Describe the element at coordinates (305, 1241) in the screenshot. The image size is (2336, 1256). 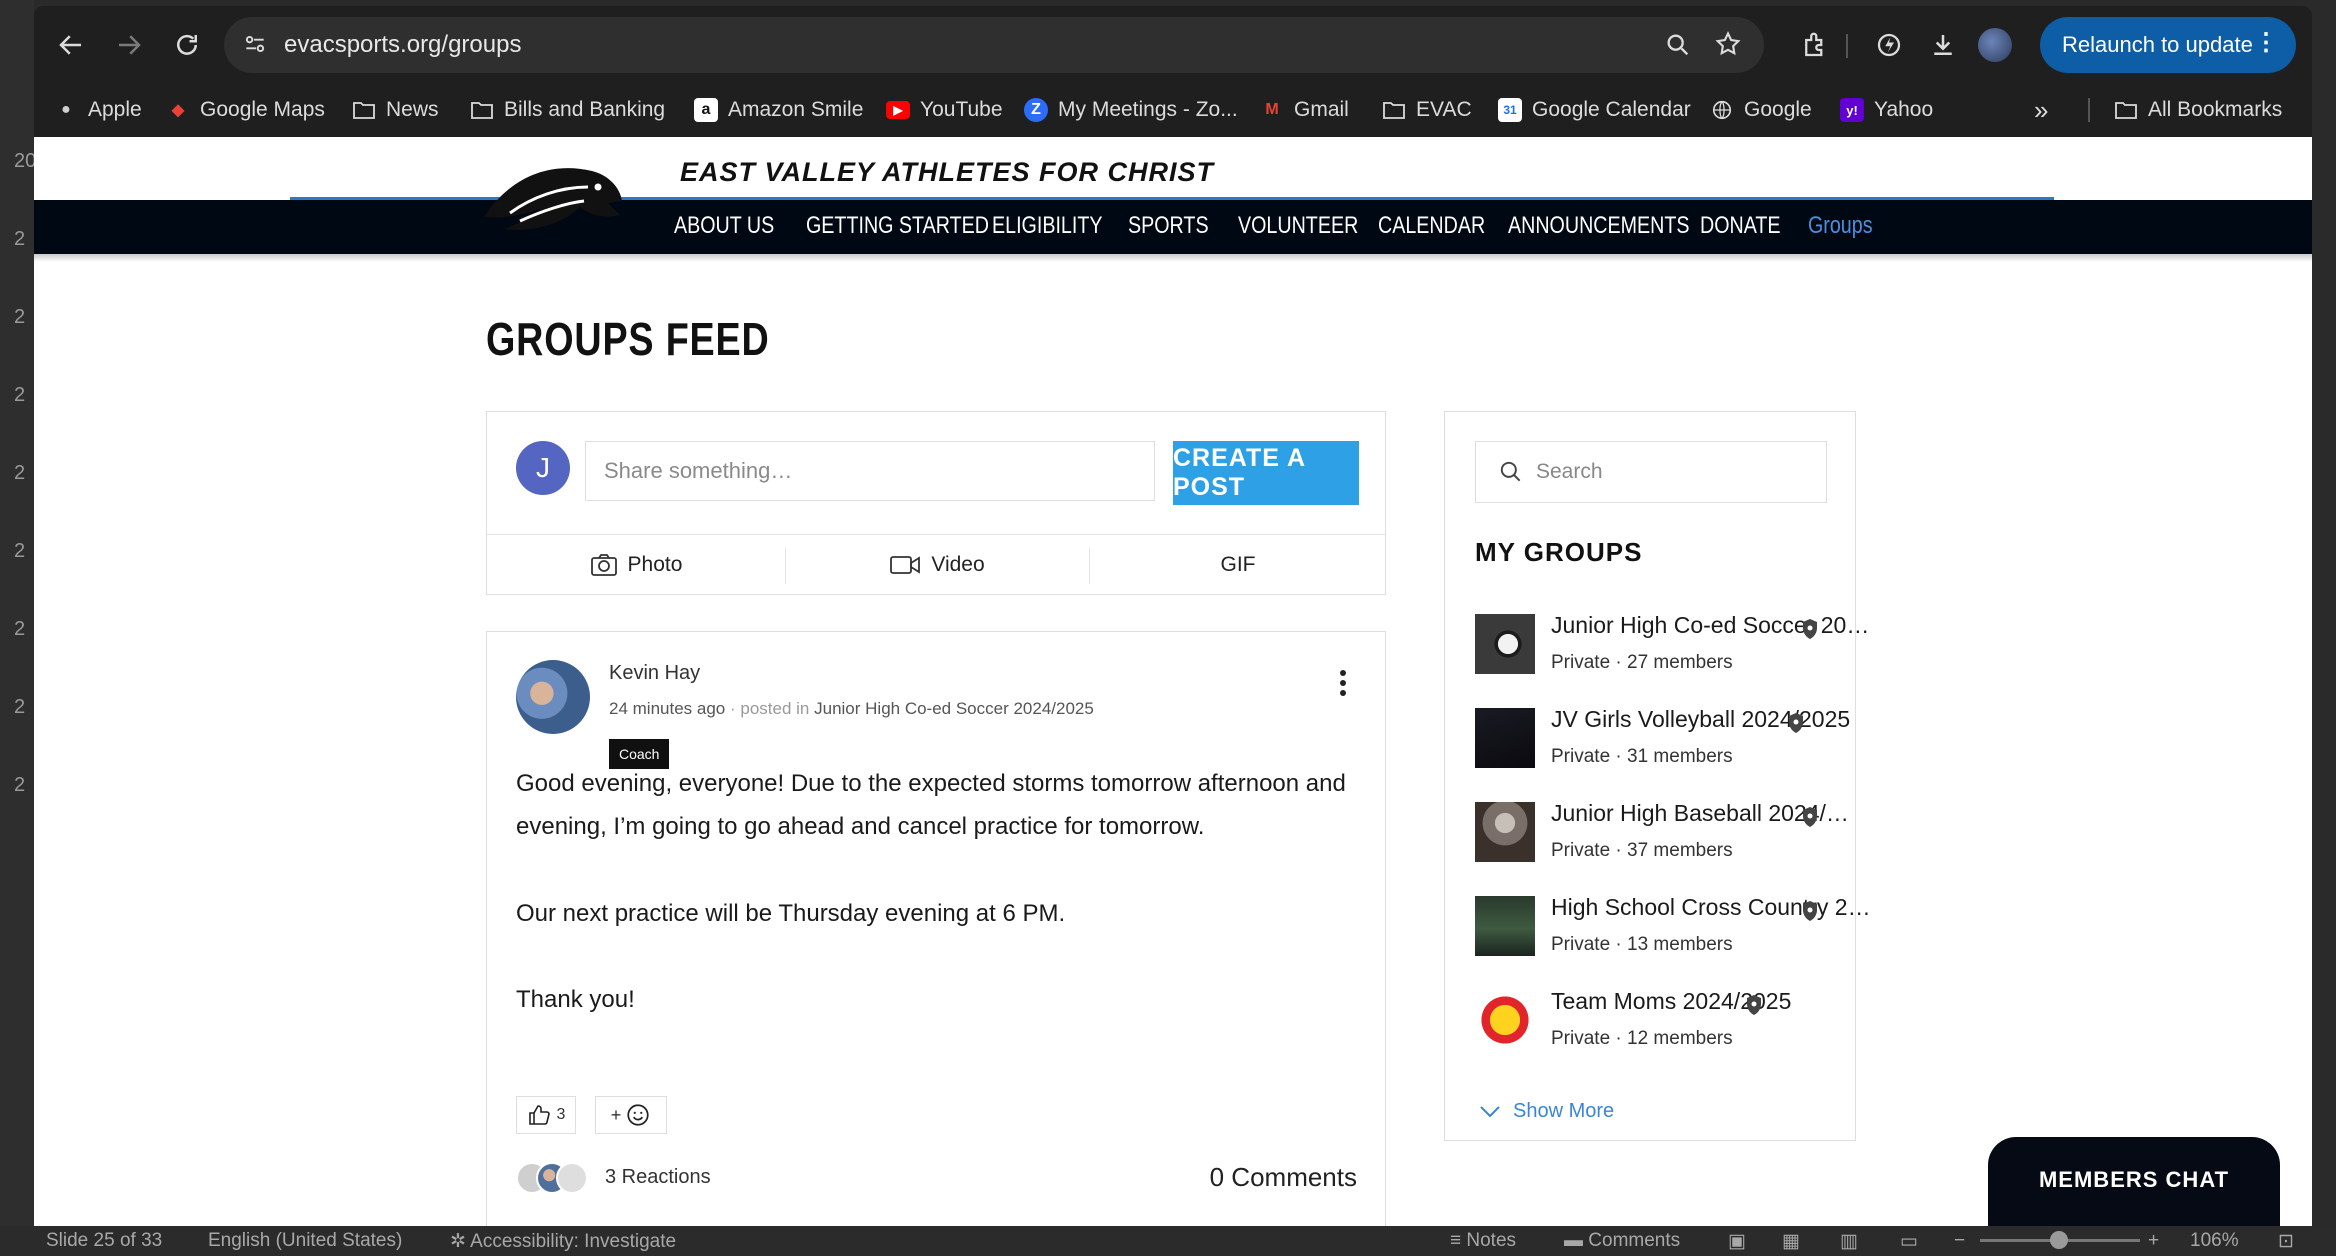
I see `language-indicator: English (United States)` at that location.